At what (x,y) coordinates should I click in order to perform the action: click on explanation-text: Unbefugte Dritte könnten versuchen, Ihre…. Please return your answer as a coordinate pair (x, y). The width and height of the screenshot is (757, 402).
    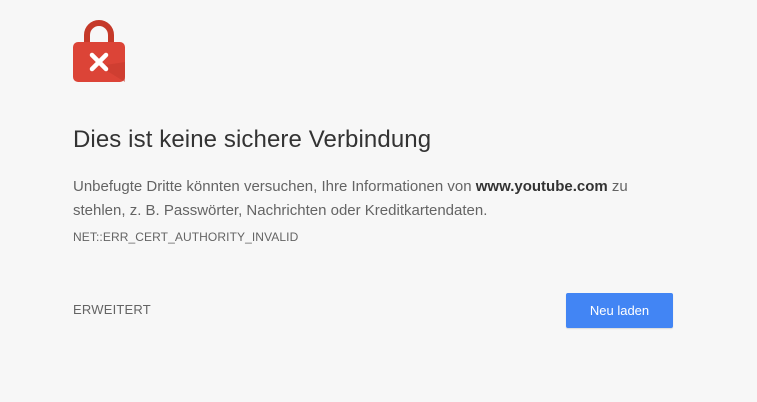
    Looking at the image, I should click on (378, 199).